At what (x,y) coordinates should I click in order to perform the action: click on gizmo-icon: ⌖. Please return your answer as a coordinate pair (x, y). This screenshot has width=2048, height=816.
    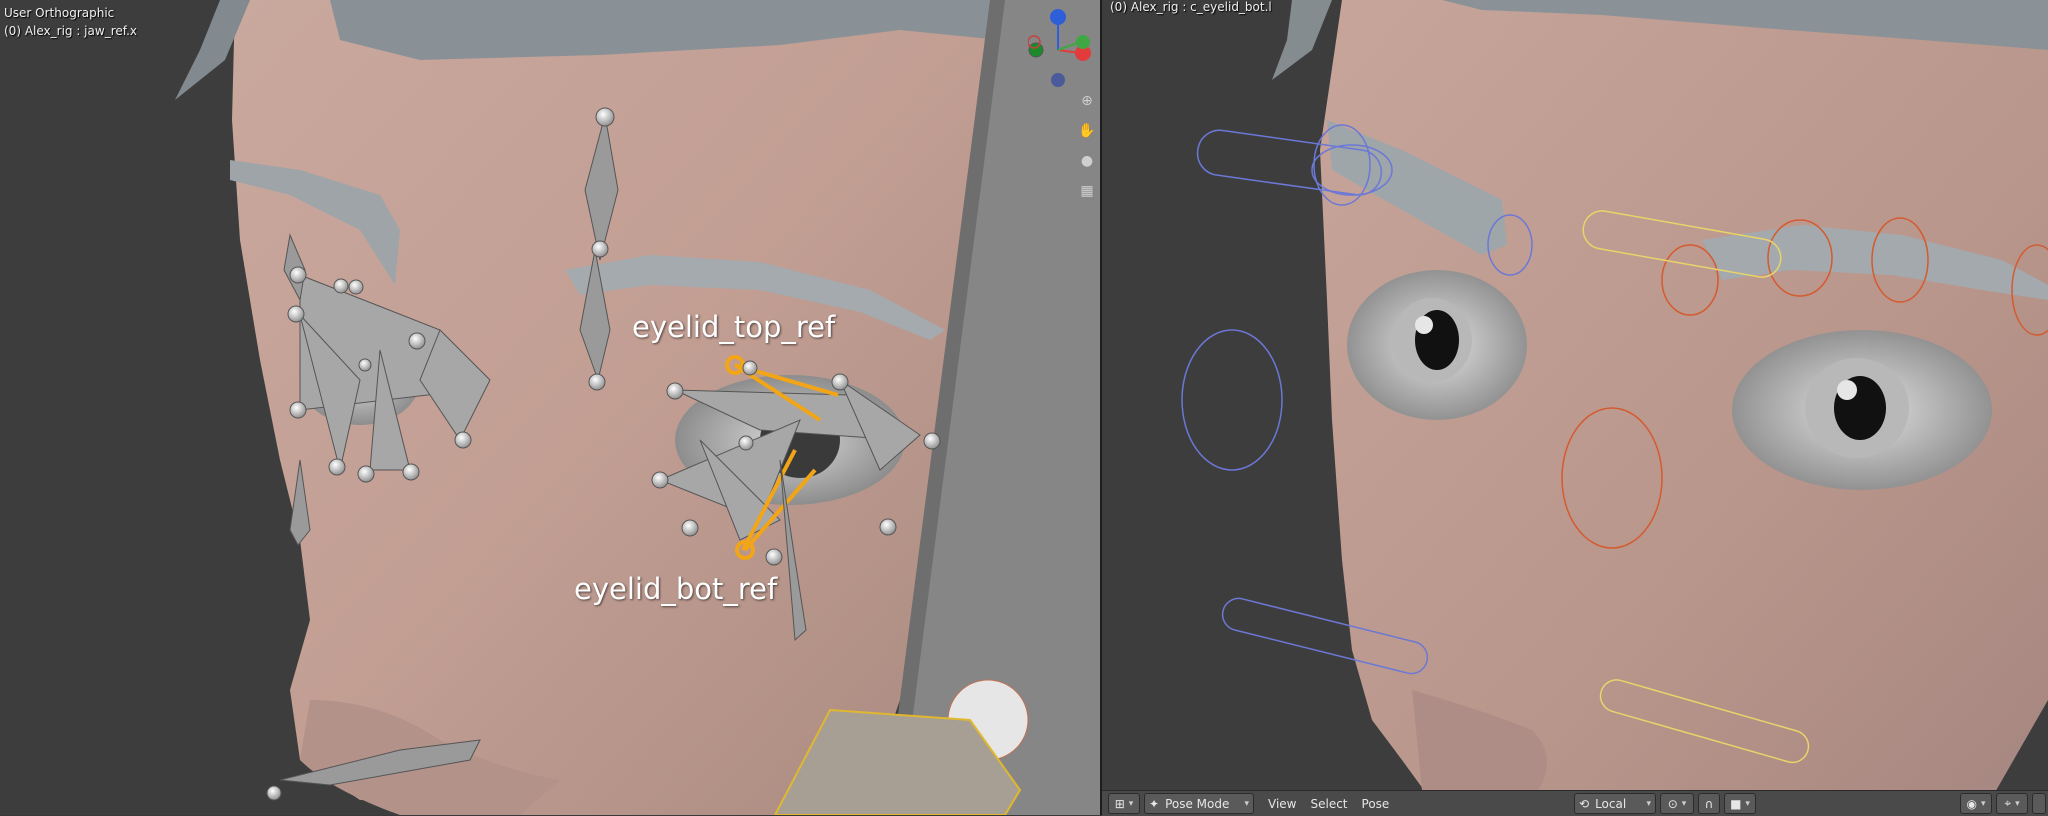
    Looking at the image, I should click on (2008, 803).